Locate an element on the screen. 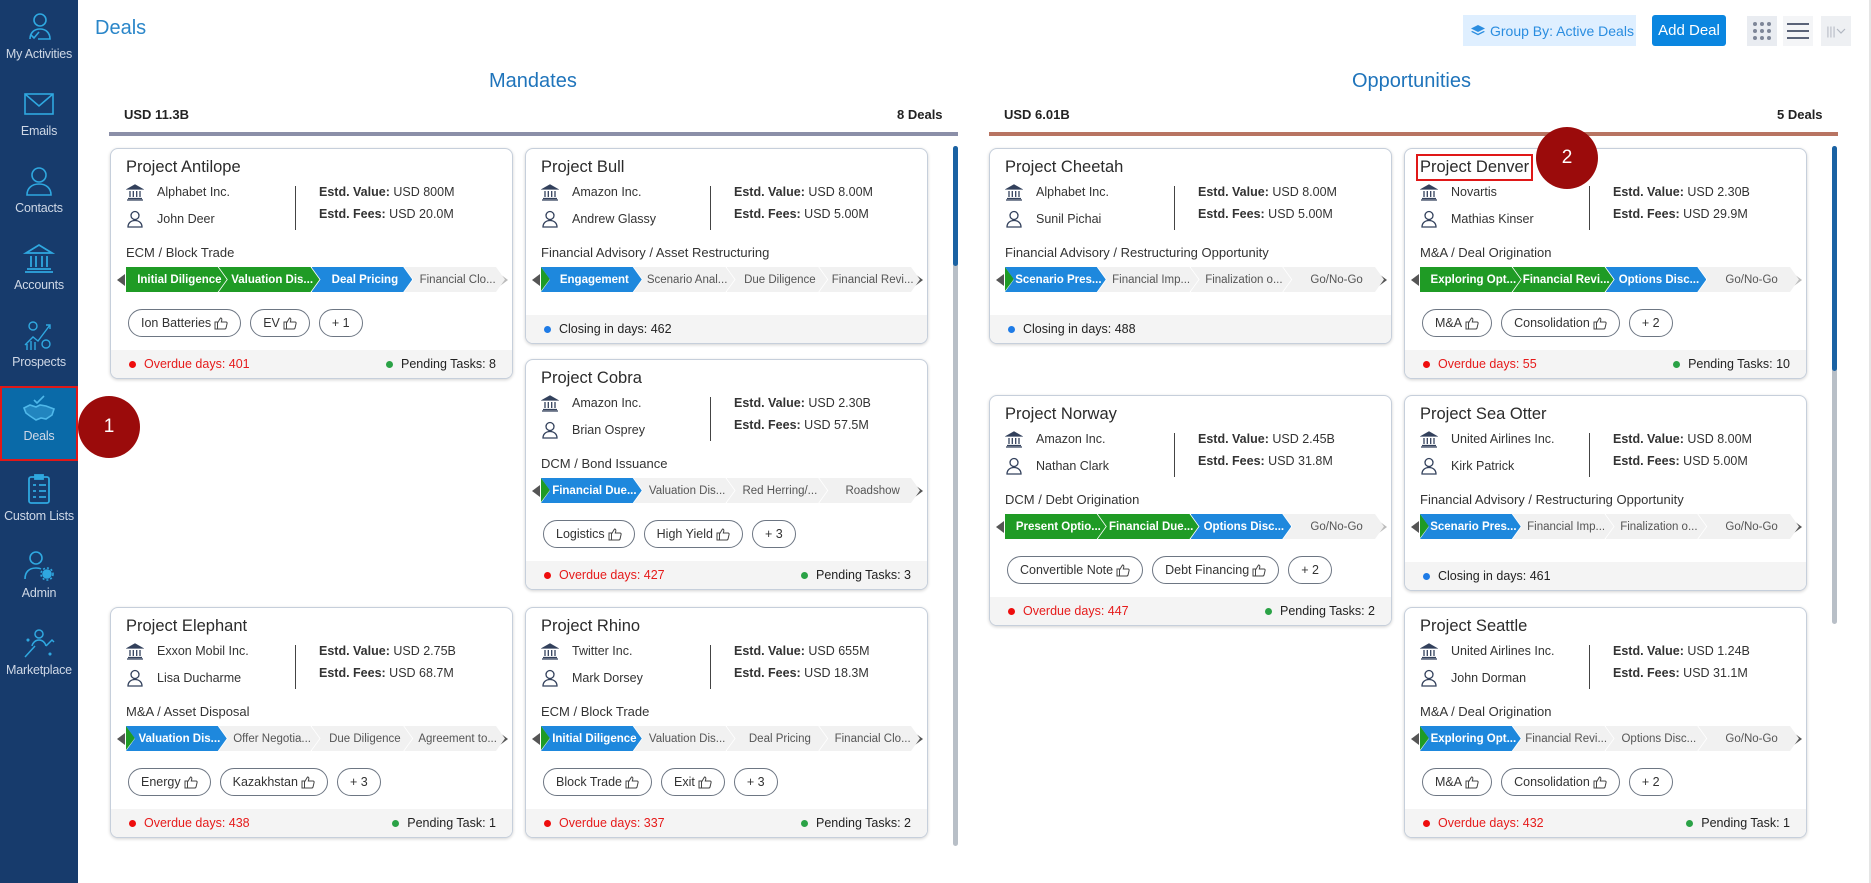 This screenshot has width=1871, height=883. tag-chip: M&A is located at coordinates (1457, 323).